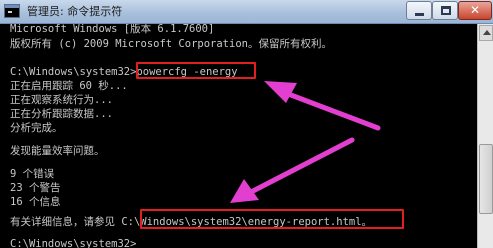 The image size is (493, 248). What do you see at coordinates (322, 106) in the screenshot?
I see `arrow-to-command` at bounding box center [322, 106].